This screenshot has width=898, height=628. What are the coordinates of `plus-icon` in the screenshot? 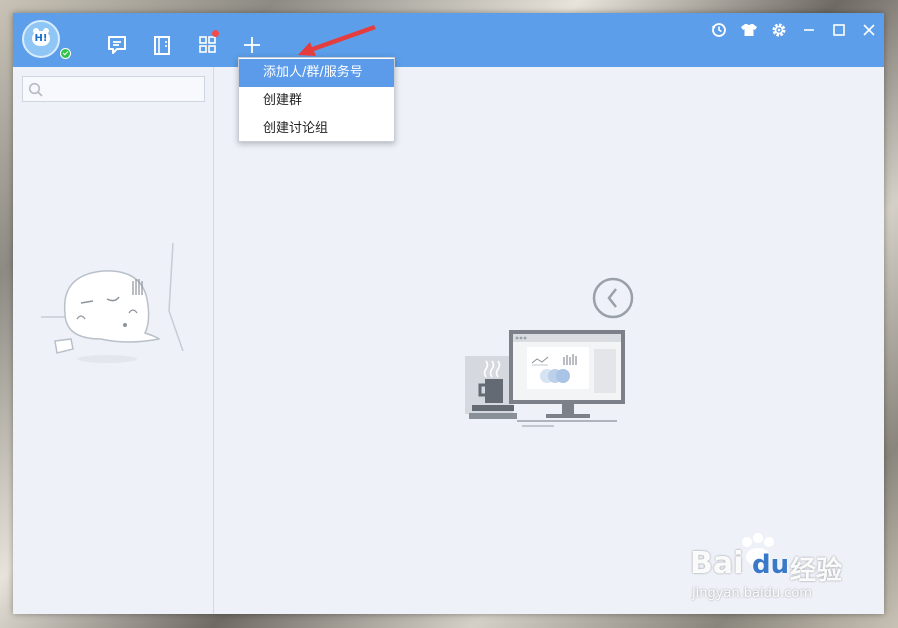 It's located at (252, 45).